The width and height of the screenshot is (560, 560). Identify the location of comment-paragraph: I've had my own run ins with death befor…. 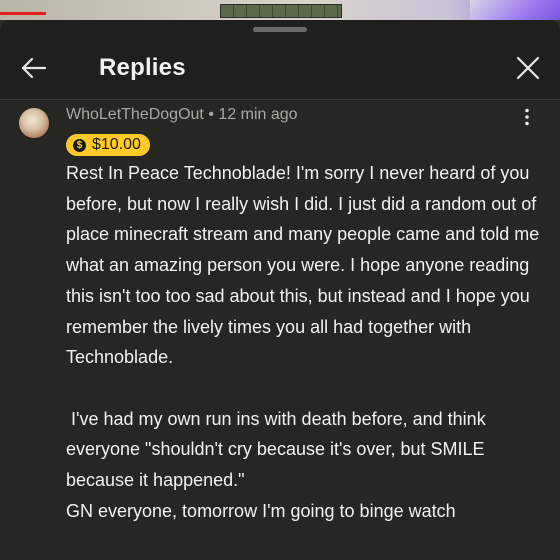
(278, 449).